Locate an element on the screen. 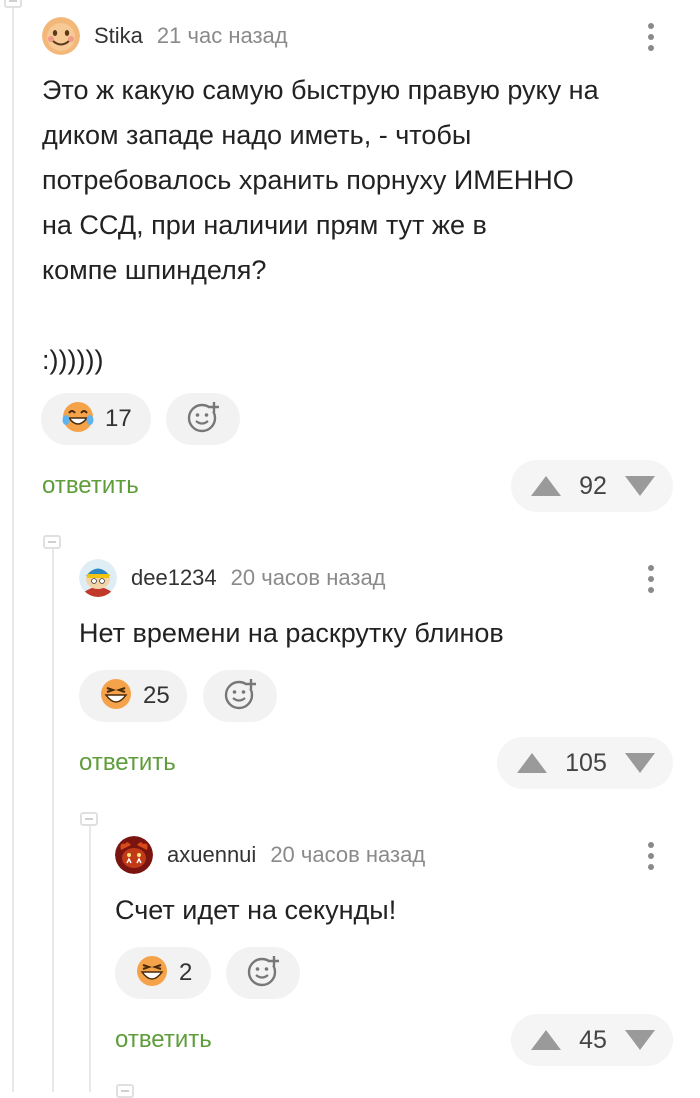 The height and width of the screenshot is (1098, 700). reaction-count: 2 is located at coordinates (186, 972).